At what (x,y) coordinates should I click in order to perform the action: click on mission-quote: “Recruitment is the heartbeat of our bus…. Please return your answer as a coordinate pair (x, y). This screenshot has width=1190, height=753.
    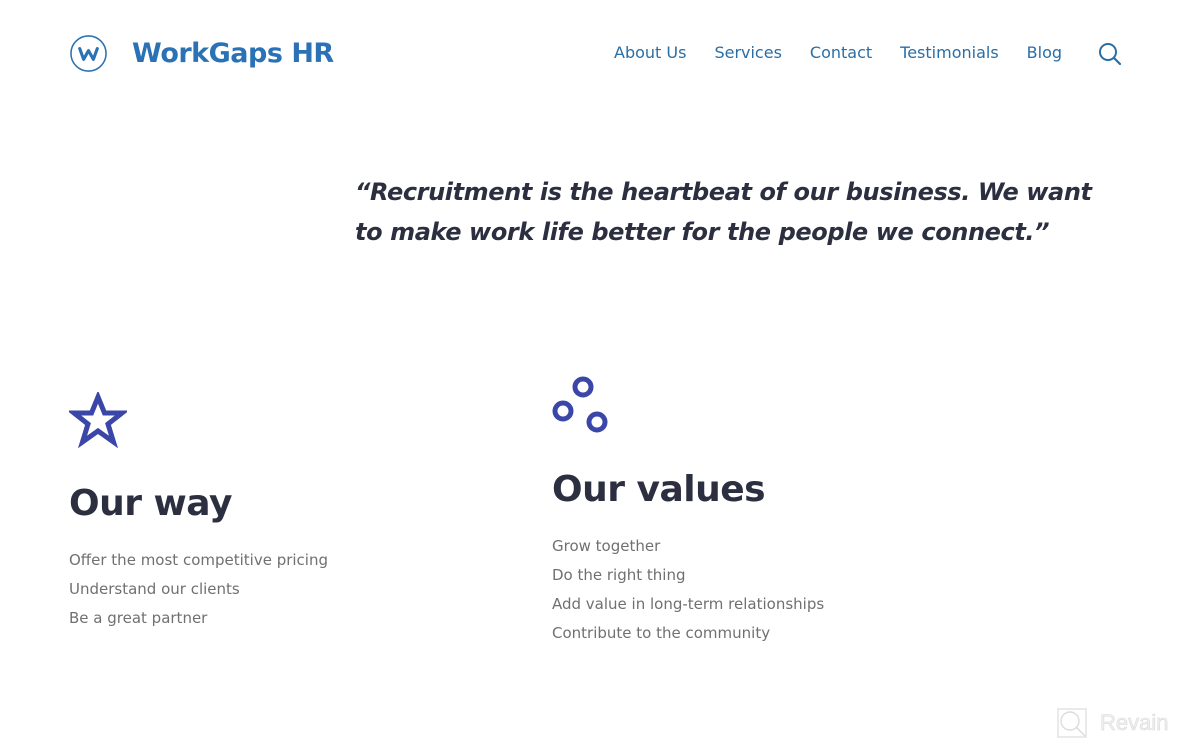
    Looking at the image, I should click on (723, 212).